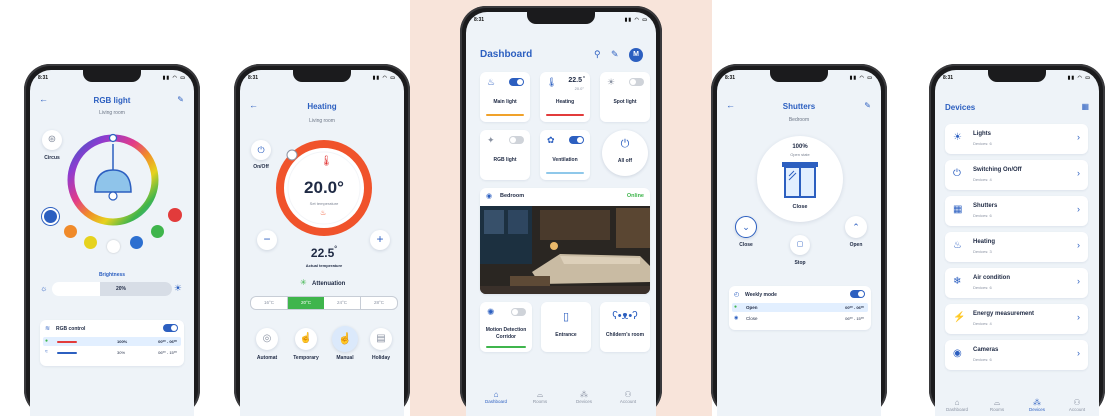  I want to click on row-2-time: 06⁰⁰ - 15⁰⁰, so click(167, 352).